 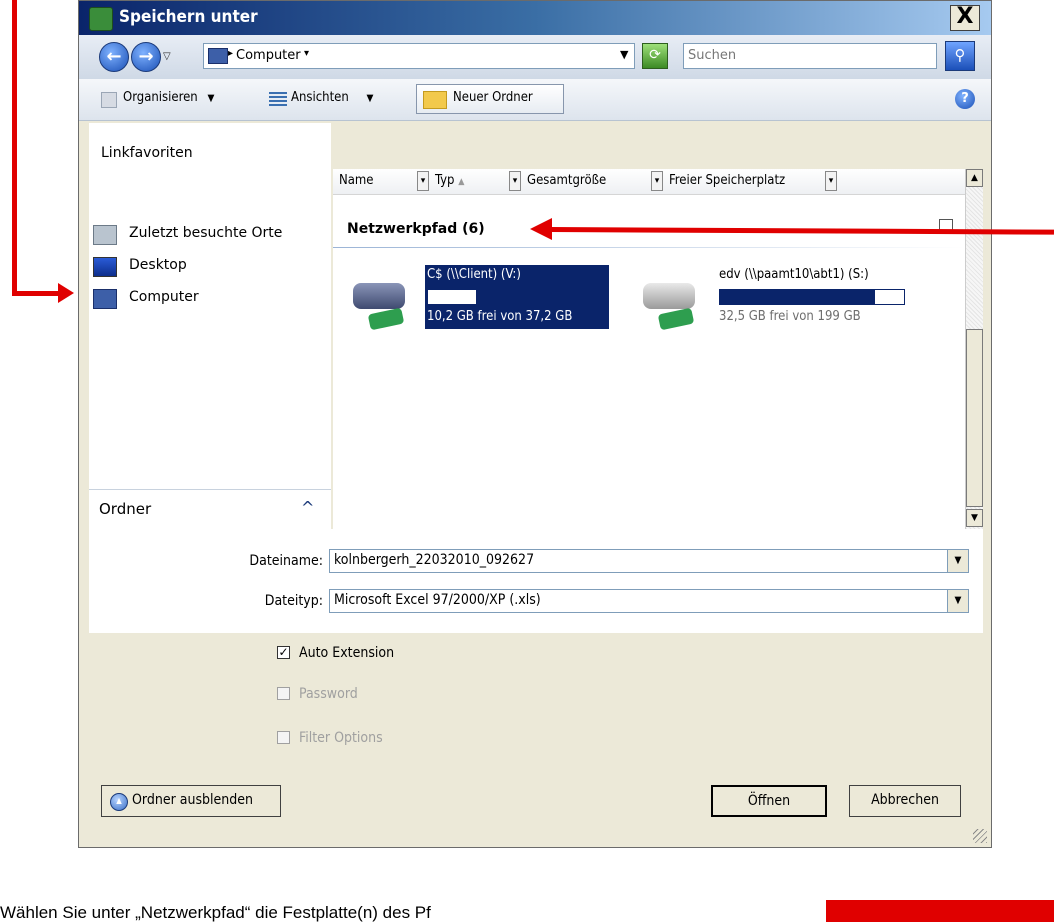 I want to click on address-bar: ▸ Computer ▾ ▼, so click(x=419, y=56).